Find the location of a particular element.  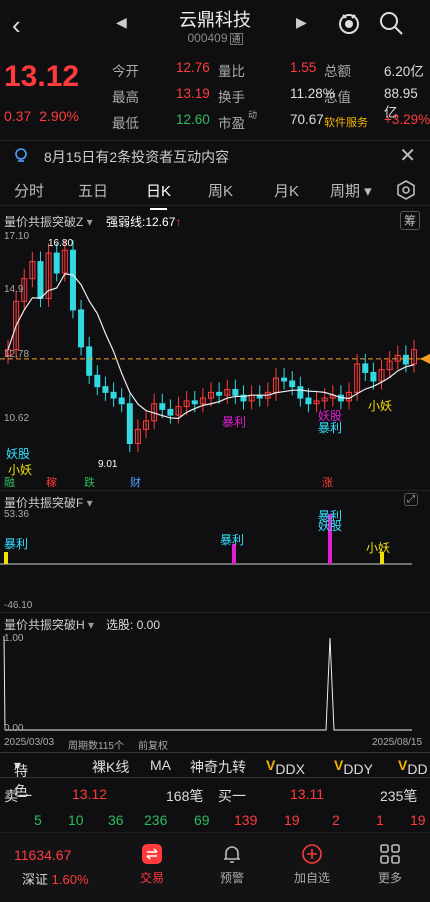

nav-trade: 交易 is located at coordinates (152, 862).